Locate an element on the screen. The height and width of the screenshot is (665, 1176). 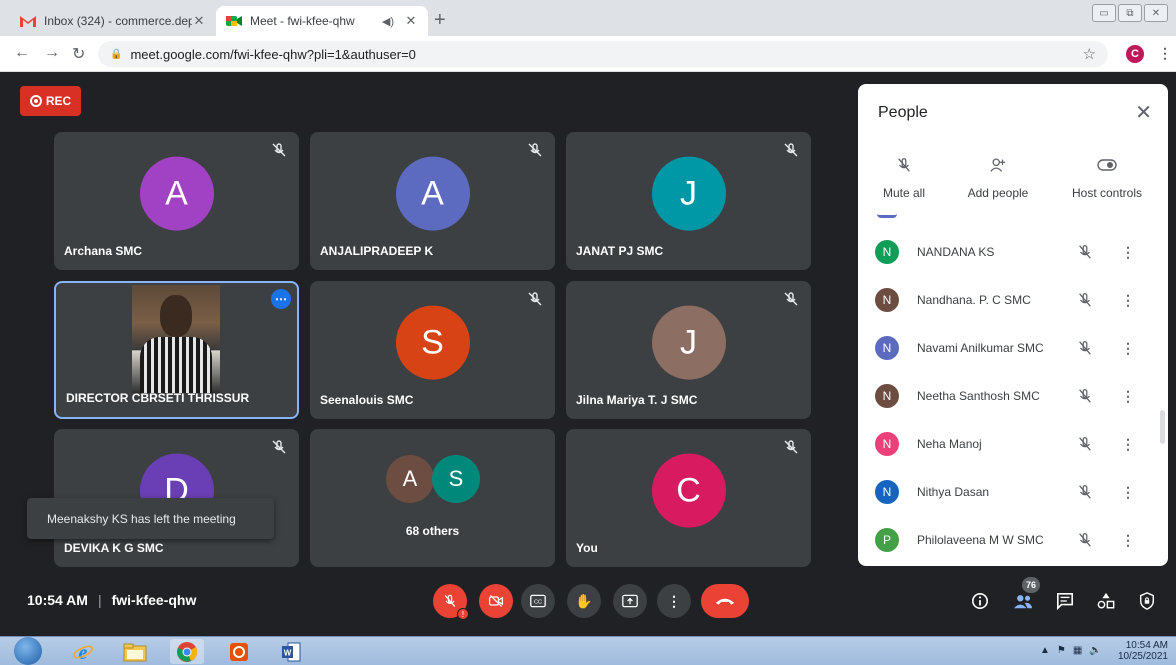
activities-button is located at coordinates (1106, 601).